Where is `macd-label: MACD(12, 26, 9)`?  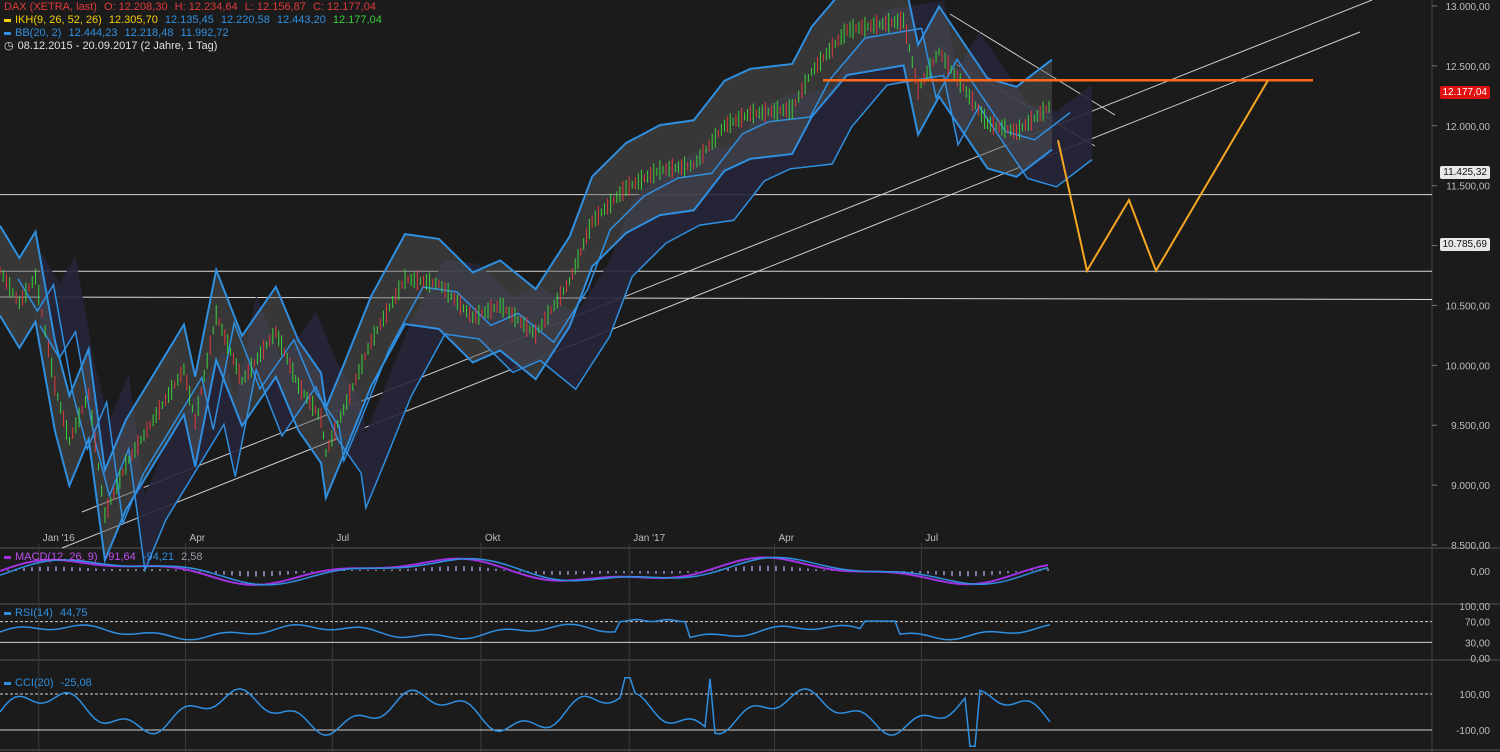
macd-label: MACD(12, 26, 9) is located at coordinates (56, 557).